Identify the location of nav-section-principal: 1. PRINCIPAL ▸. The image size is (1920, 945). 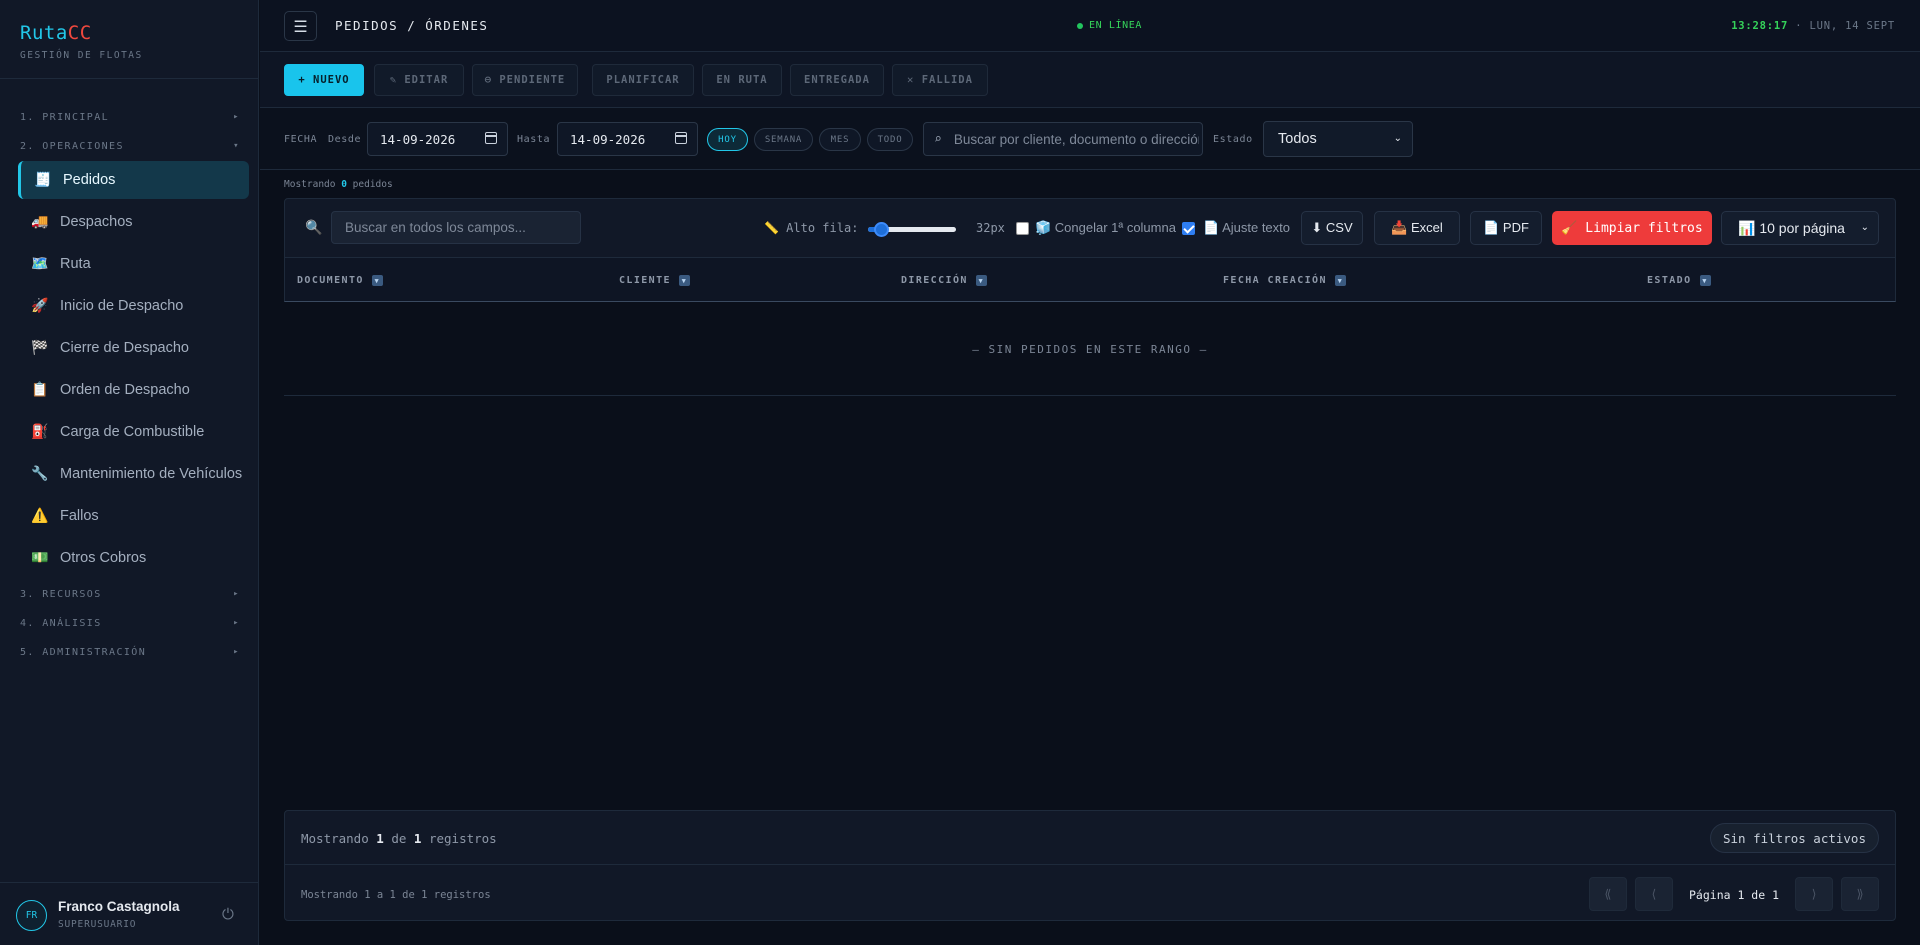
(130, 120).